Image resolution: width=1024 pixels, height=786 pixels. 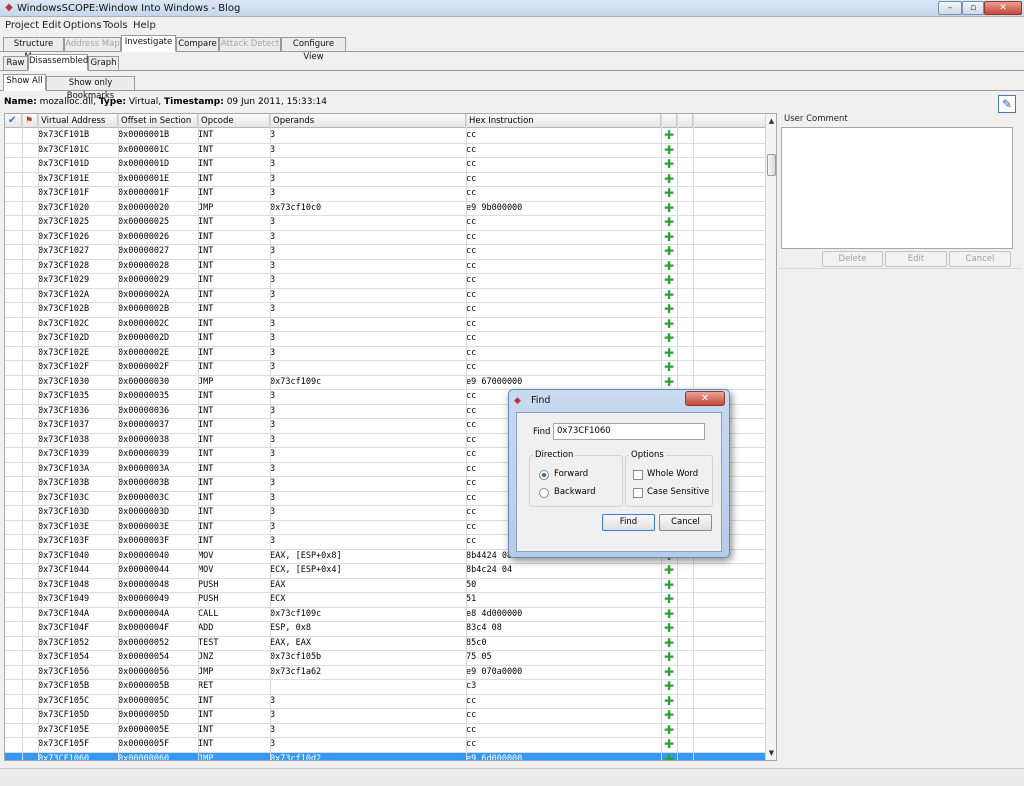 What do you see at coordinates (385, 252) in the screenshot?
I see `table-row: 0x73CF1027 0x00000027 INT 3 cc ✚` at bounding box center [385, 252].